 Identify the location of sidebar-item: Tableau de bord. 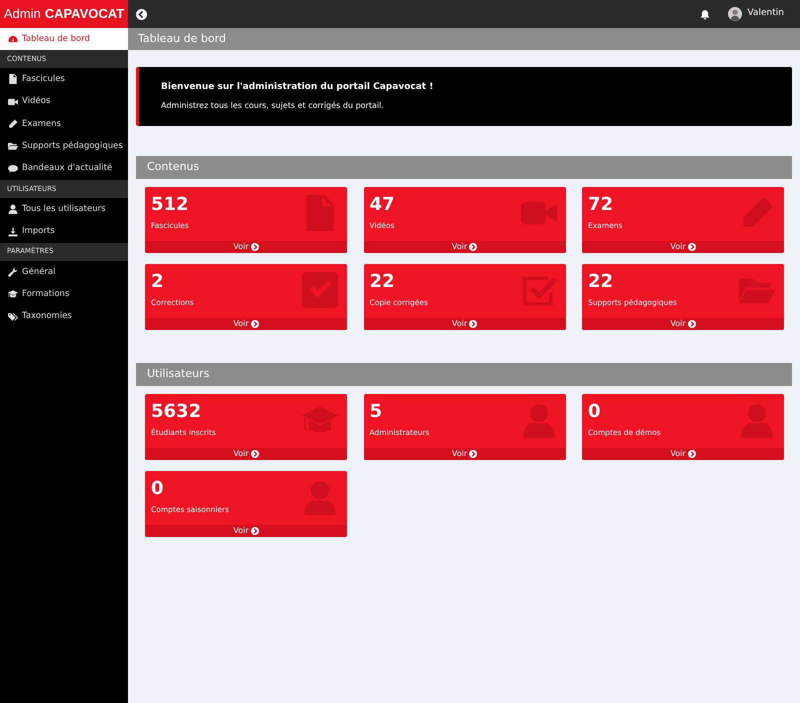
(64, 39).